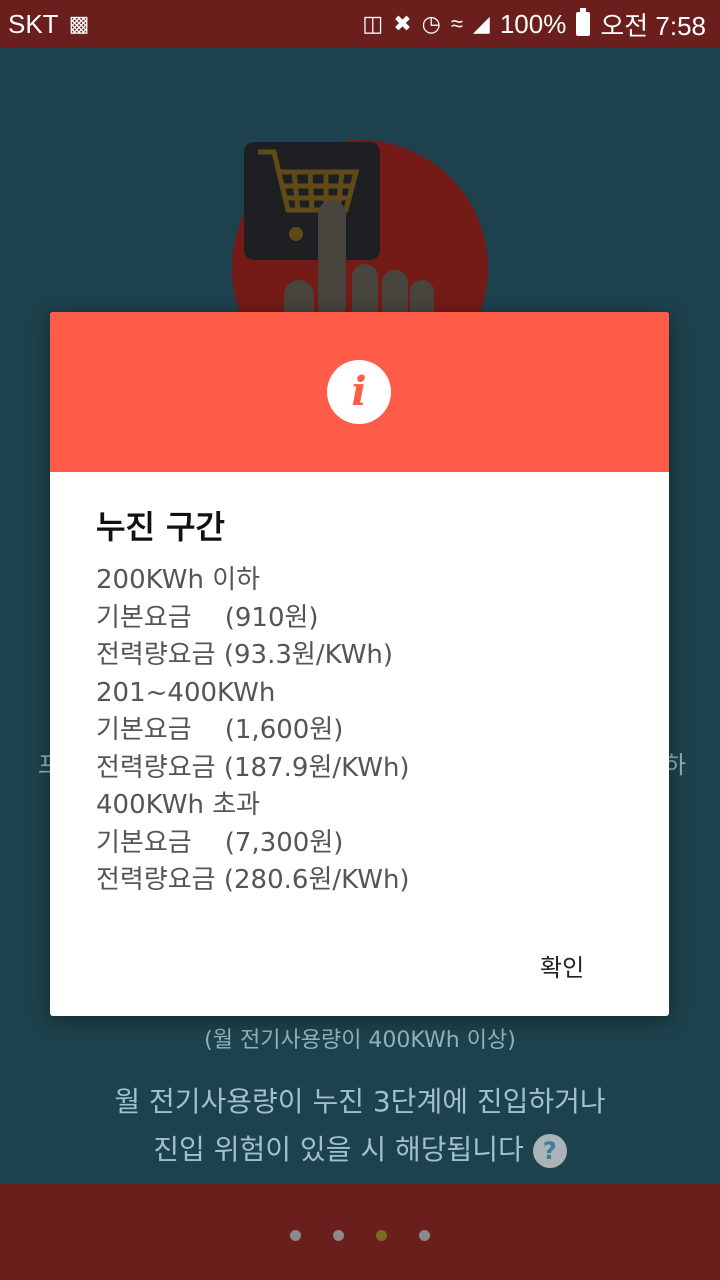 The height and width of the screenshot is (1280, 720). I want to click on tier-line: 기본요금 (1,600원), so click(220, 730).